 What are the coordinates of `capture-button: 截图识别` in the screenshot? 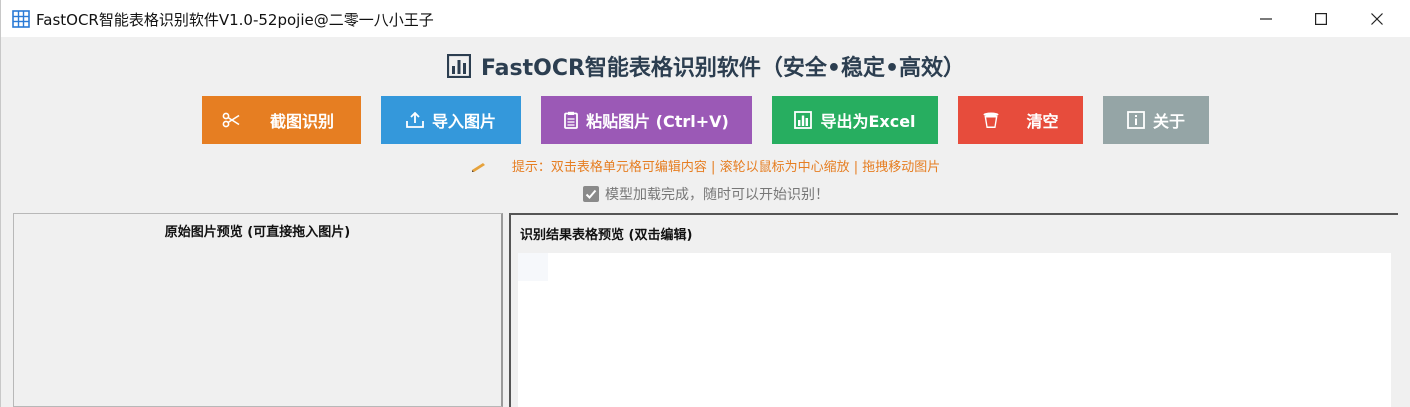 It's located at (281, 120).